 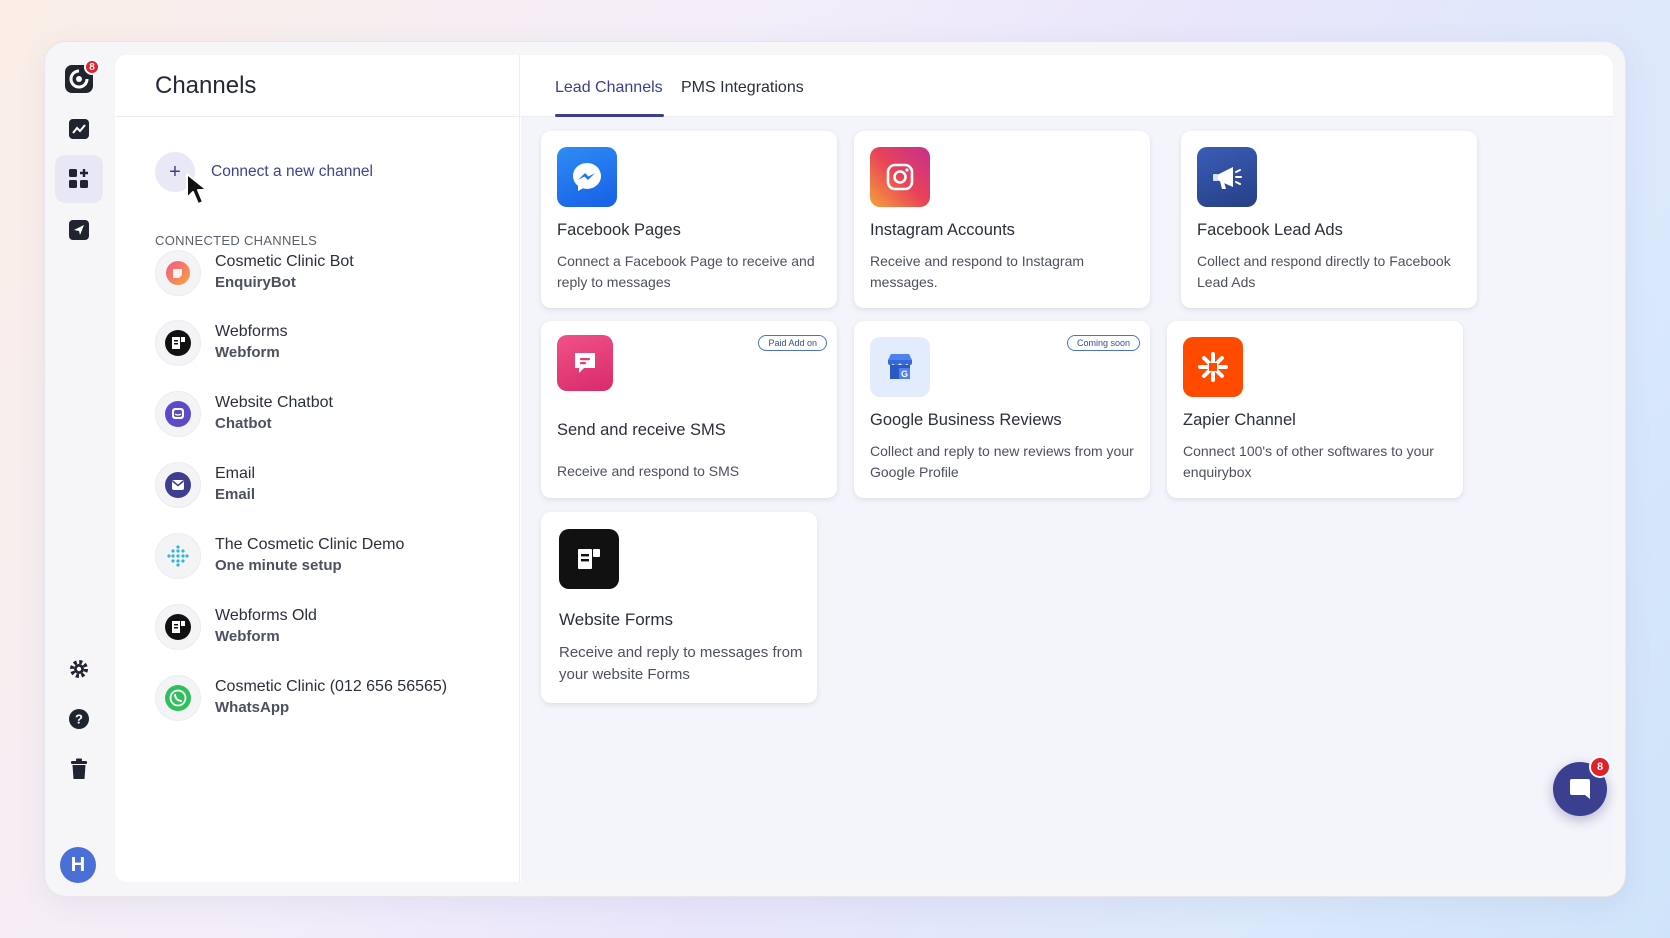 I want to click on channel-type: One minute setup, so click(x=278, y=565).